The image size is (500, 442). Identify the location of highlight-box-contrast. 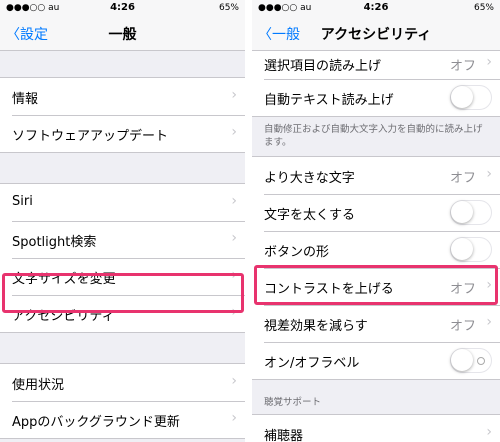
(376, 285).